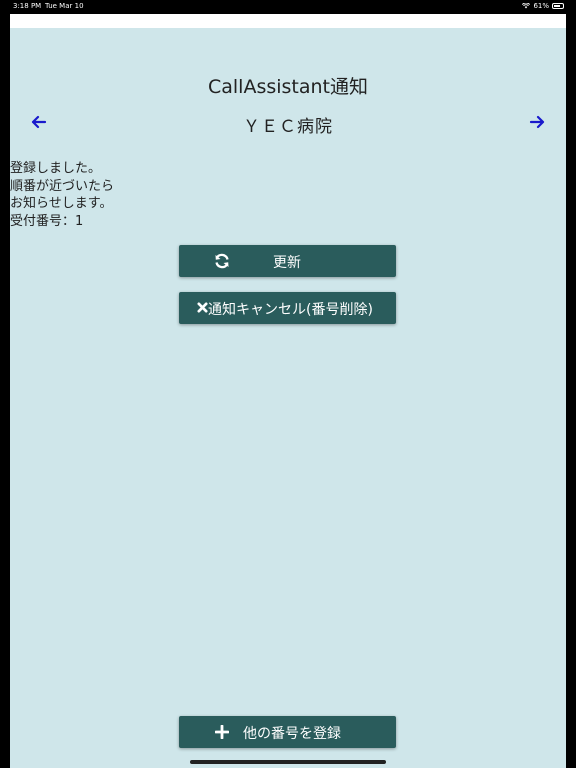  Describe the element at coordinates (222, 732) in the screenshot. I see `plus-icon` at that location.